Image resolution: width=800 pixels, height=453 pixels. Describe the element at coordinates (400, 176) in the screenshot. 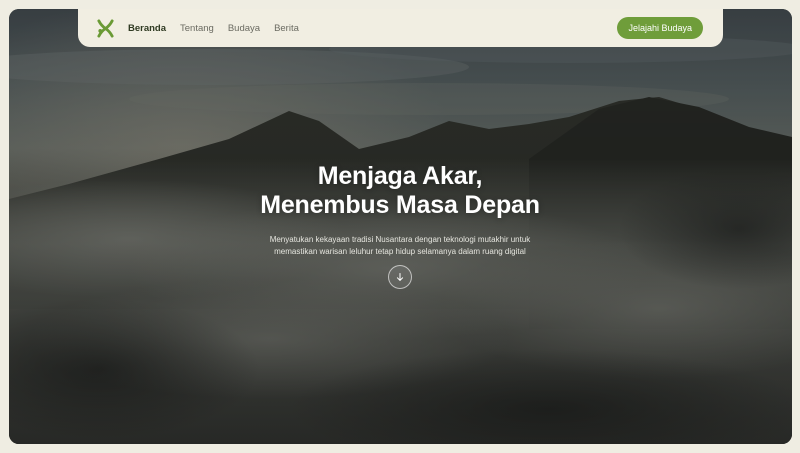

I see `hero-title-line-1: Menjaga Akar,` at that location.